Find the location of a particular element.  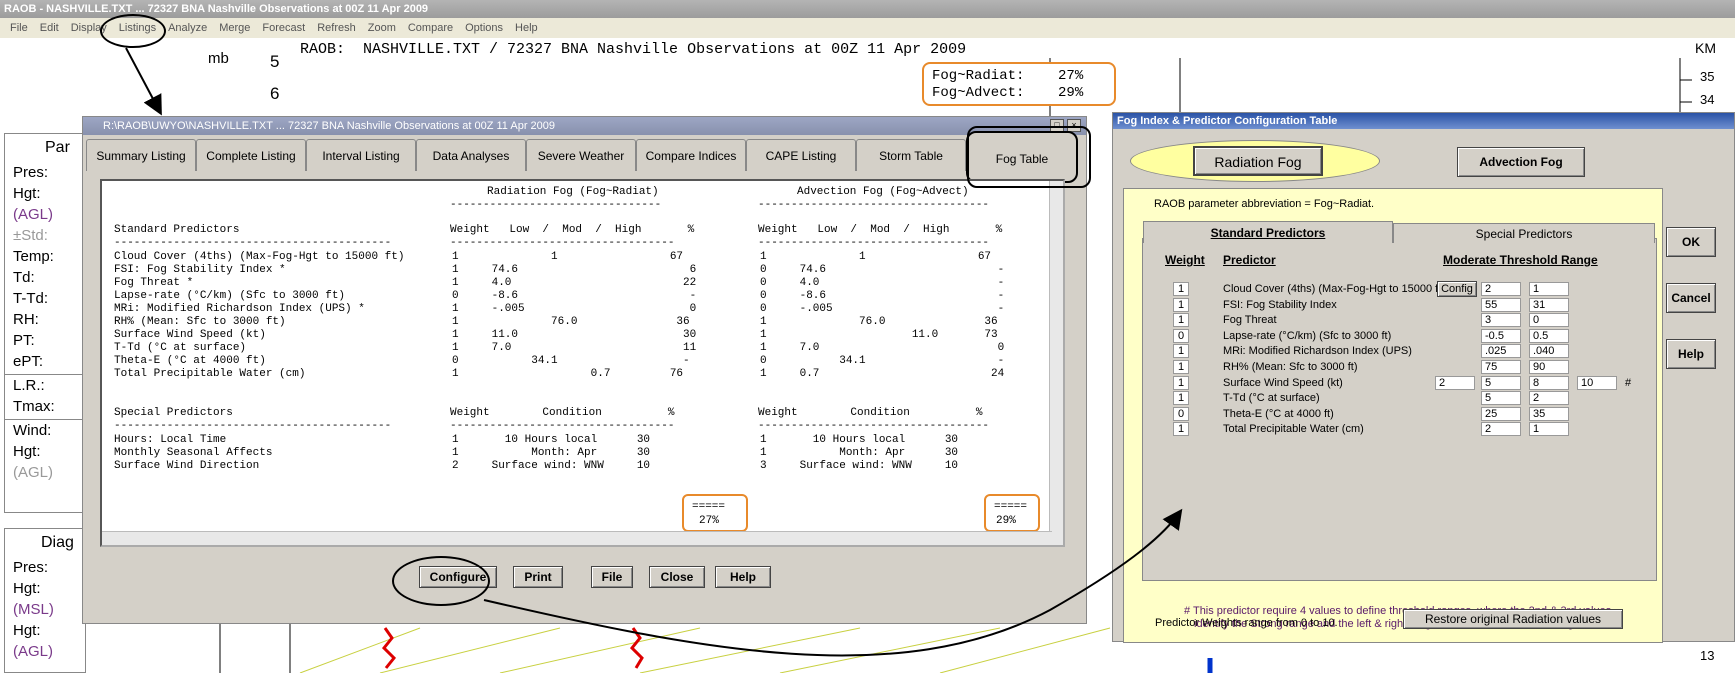

tab-severe-weather: Severe Weather is located at coordinates (581, 155).